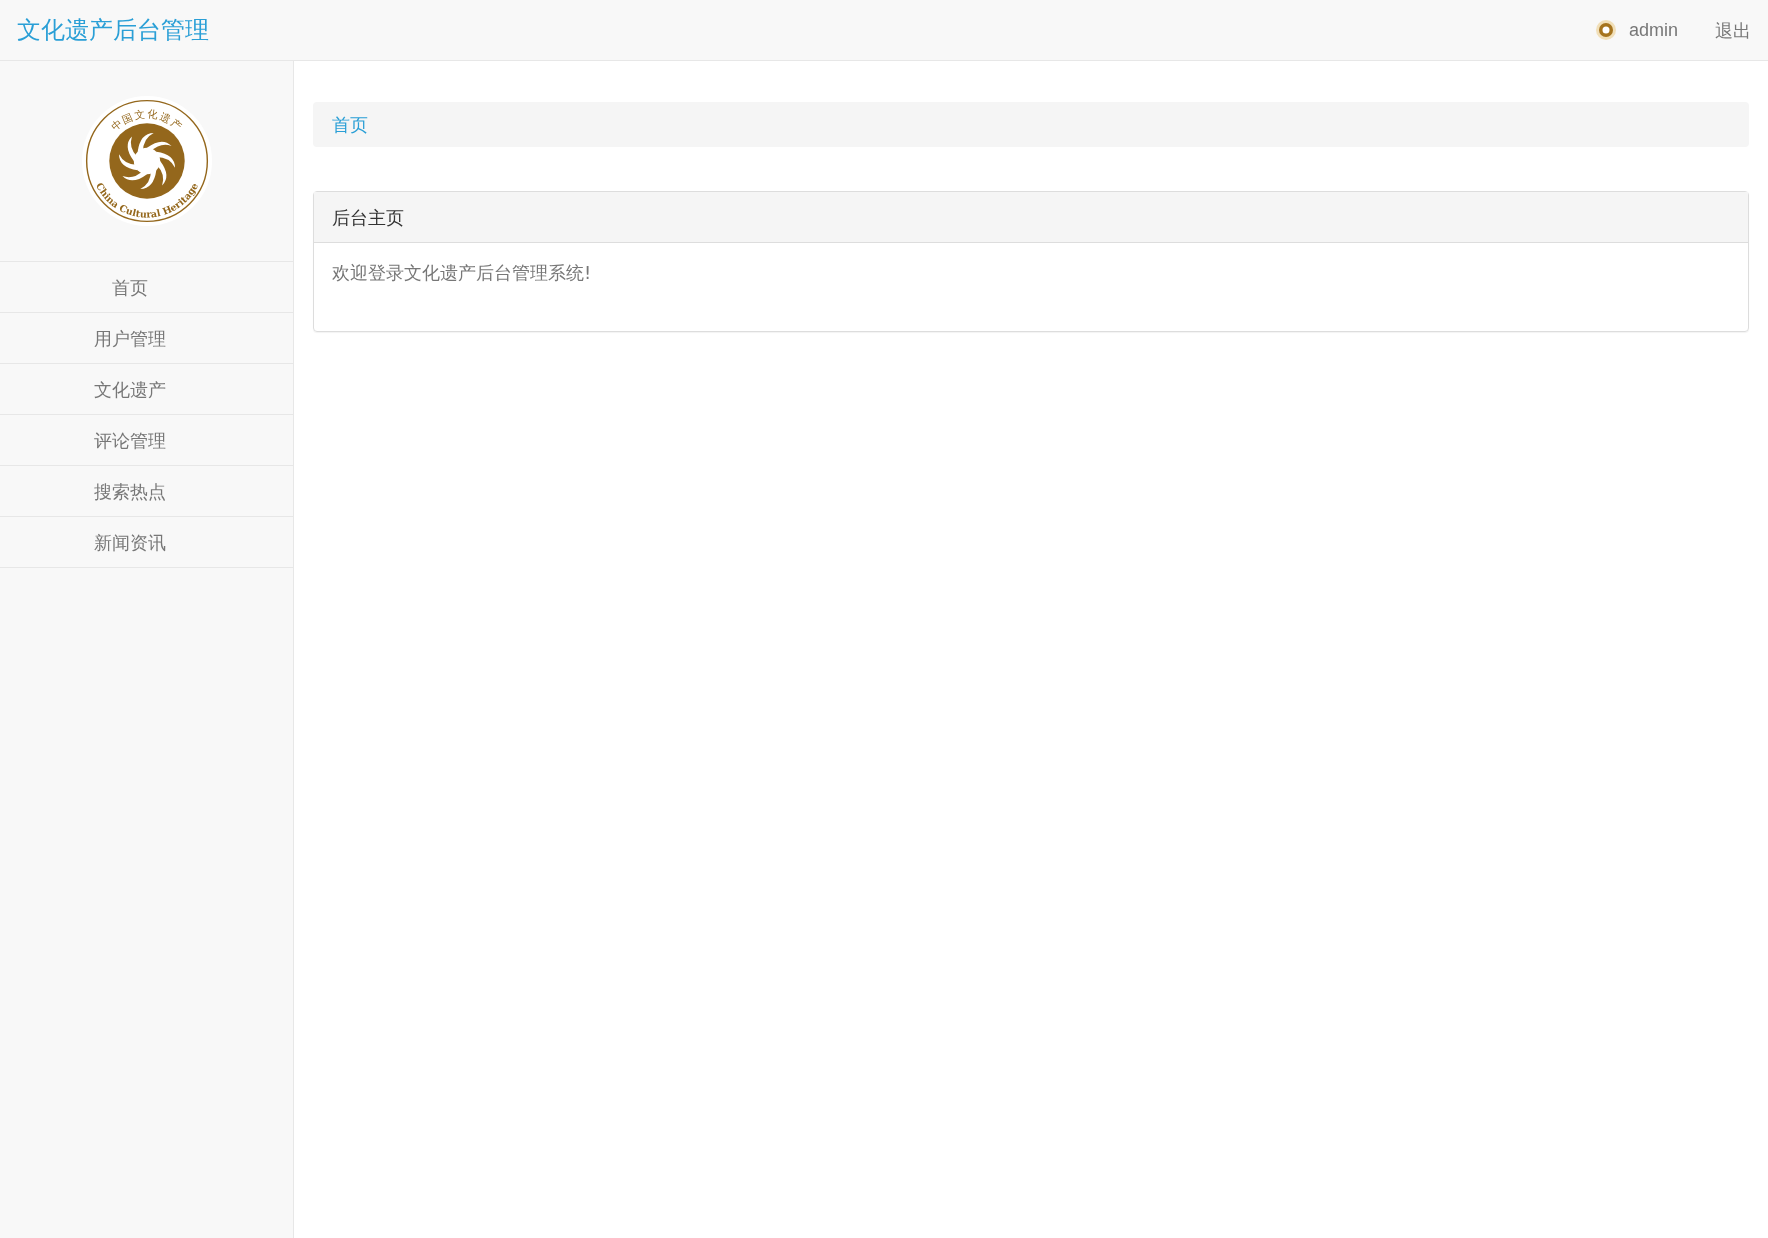  What do you see at coordinates (462, 273) in the screenshot?
I see `welcome-message: 欢迎登录文化遗产后台管理系统!` at bounding box center [462, 273].